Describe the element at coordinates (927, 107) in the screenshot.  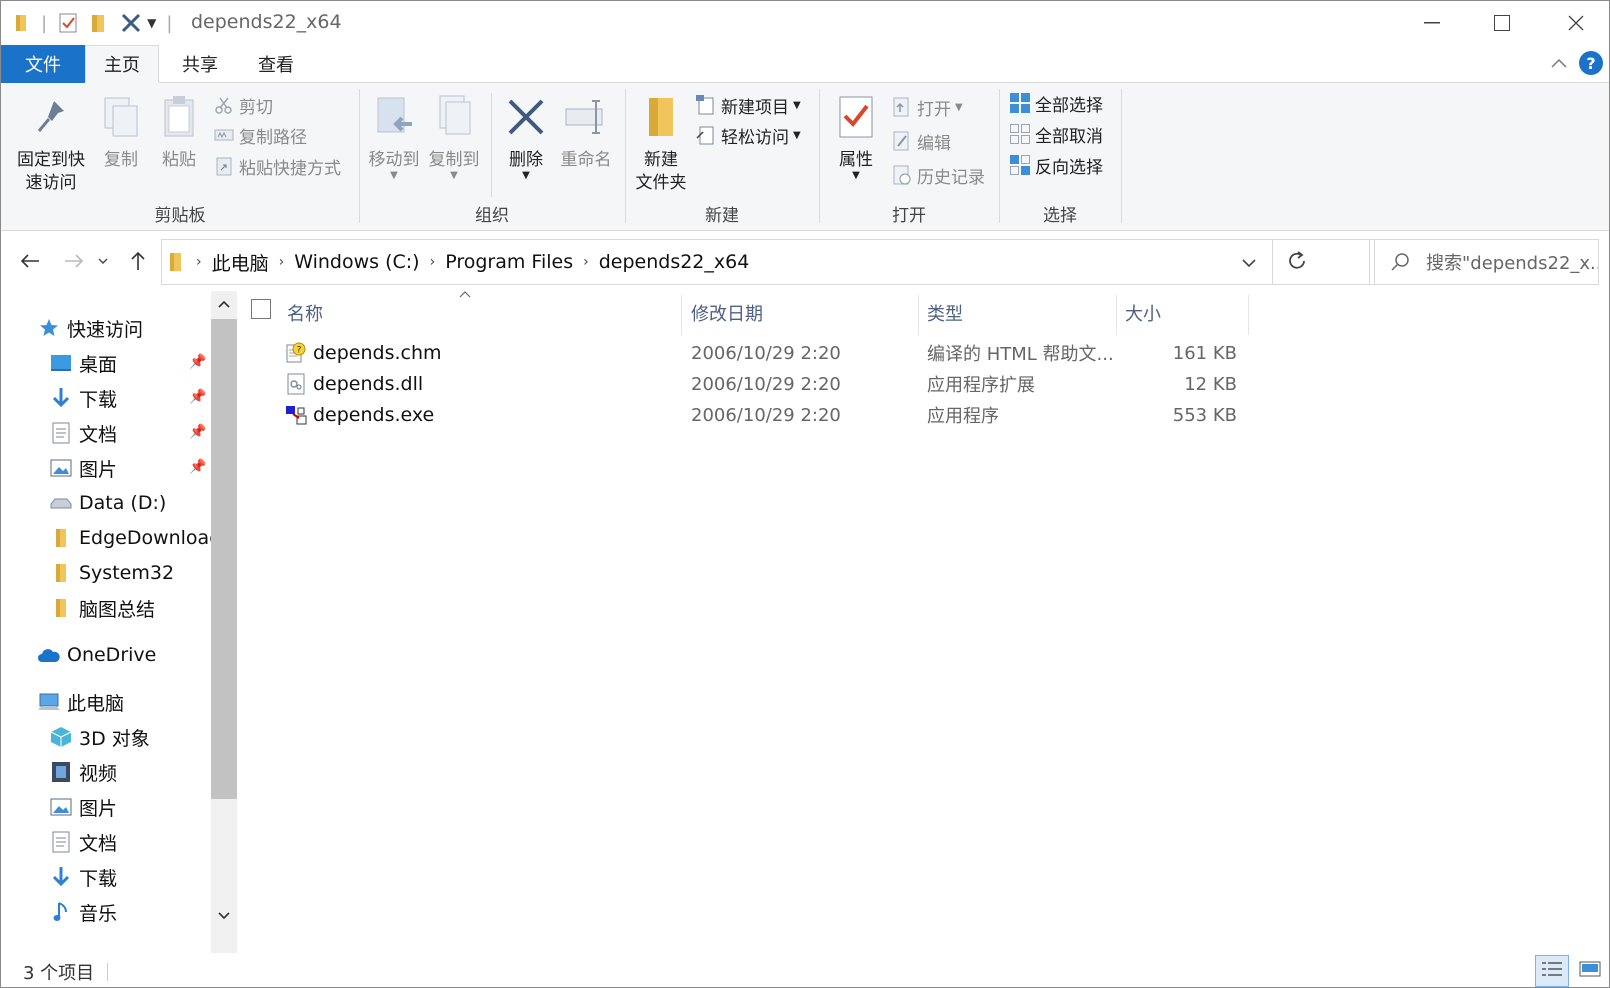
I see `open-button: 打开 ▼` at that location.